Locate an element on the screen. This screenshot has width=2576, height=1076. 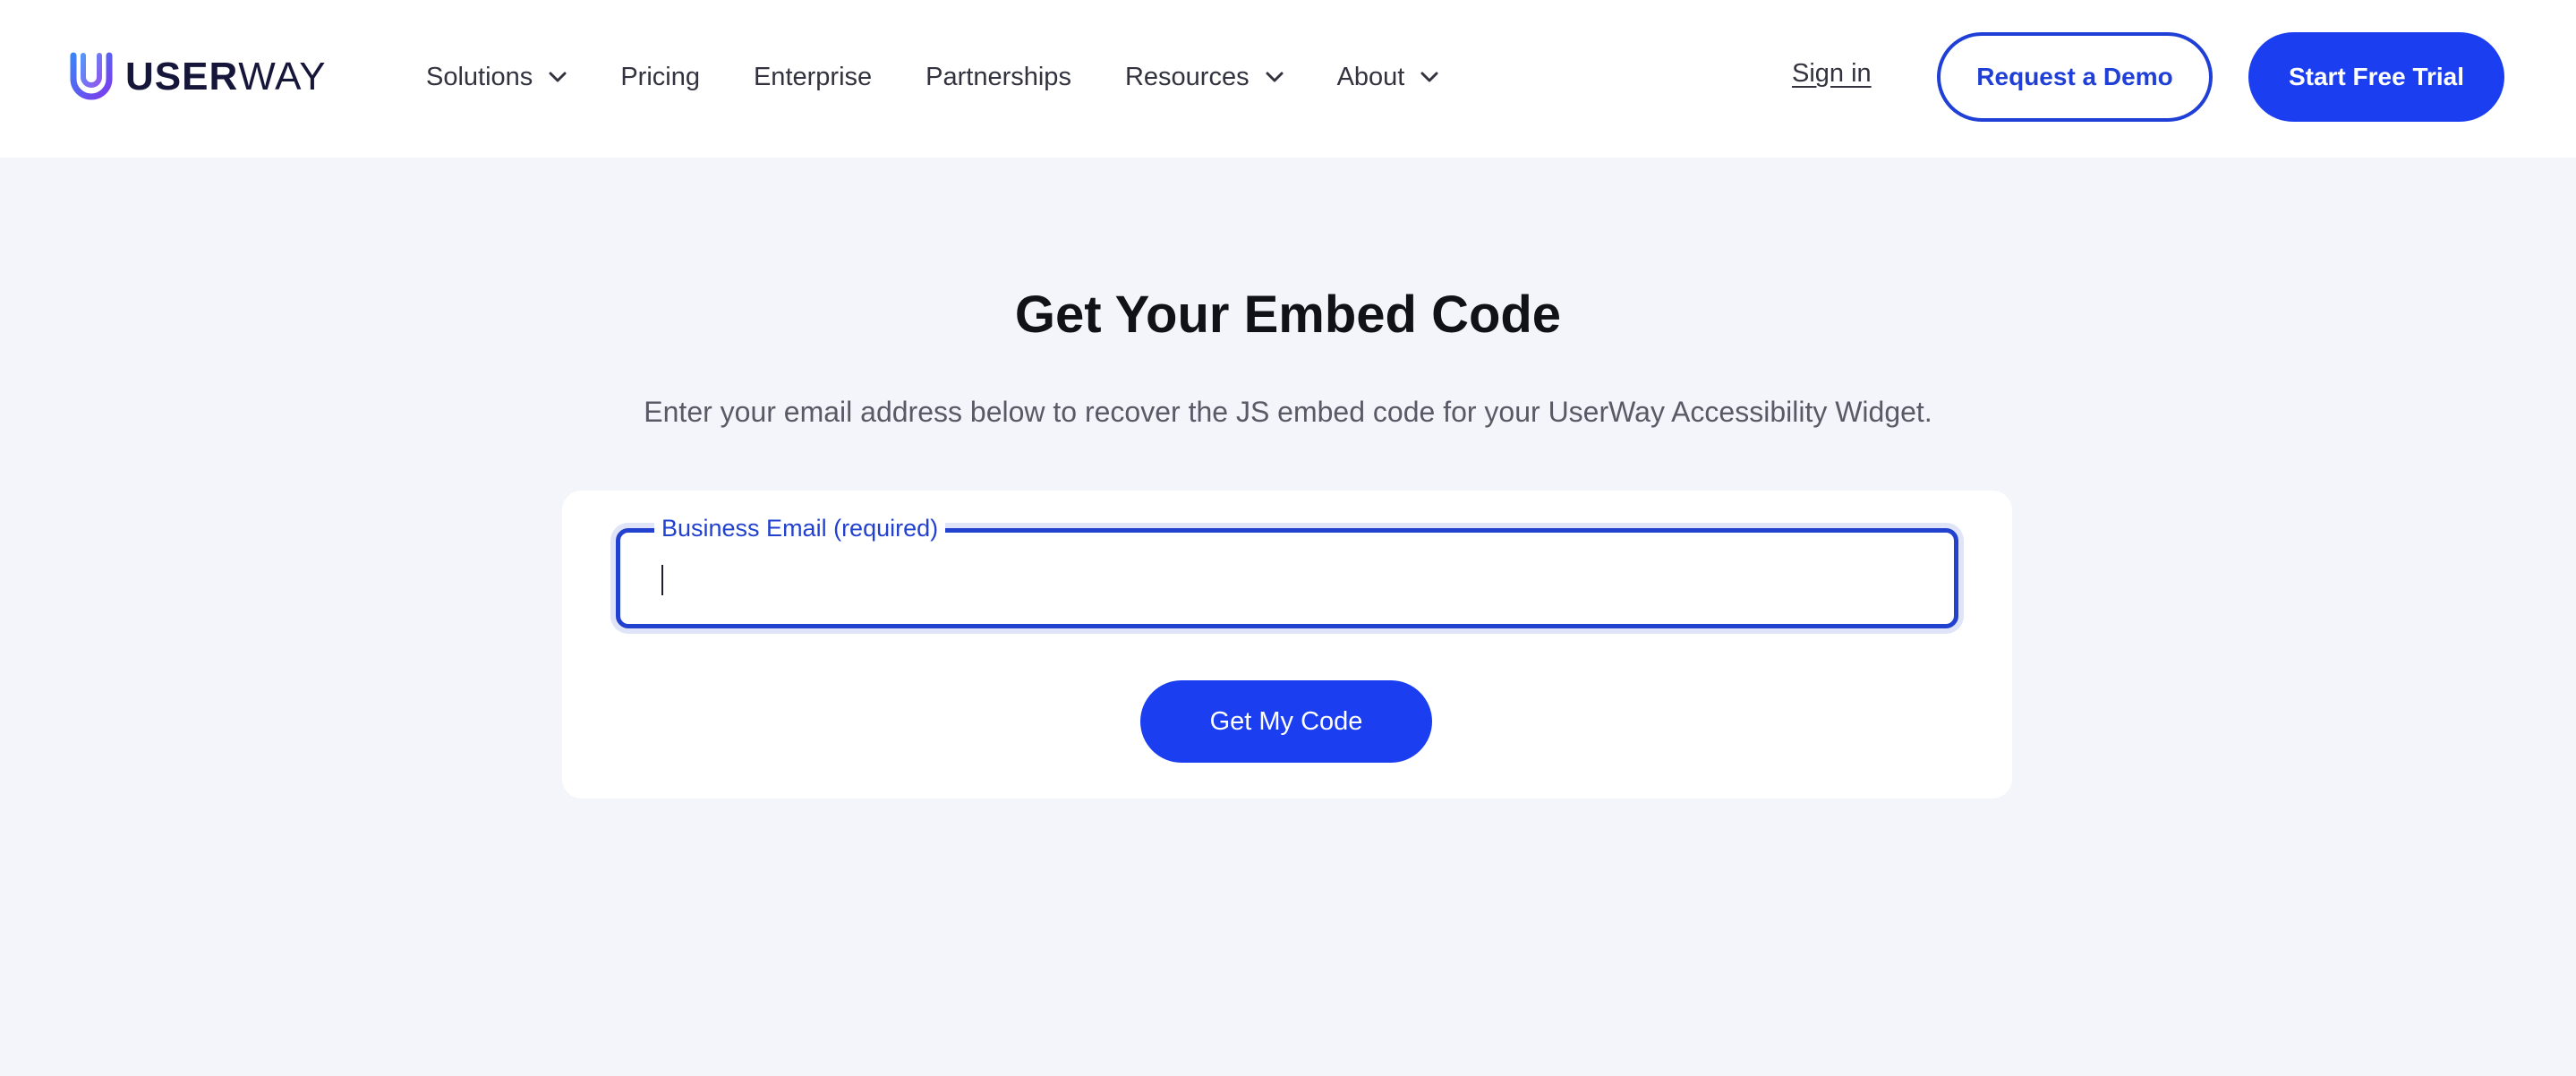
userway-logo: USERWAY is located at coordinates (197, 77).